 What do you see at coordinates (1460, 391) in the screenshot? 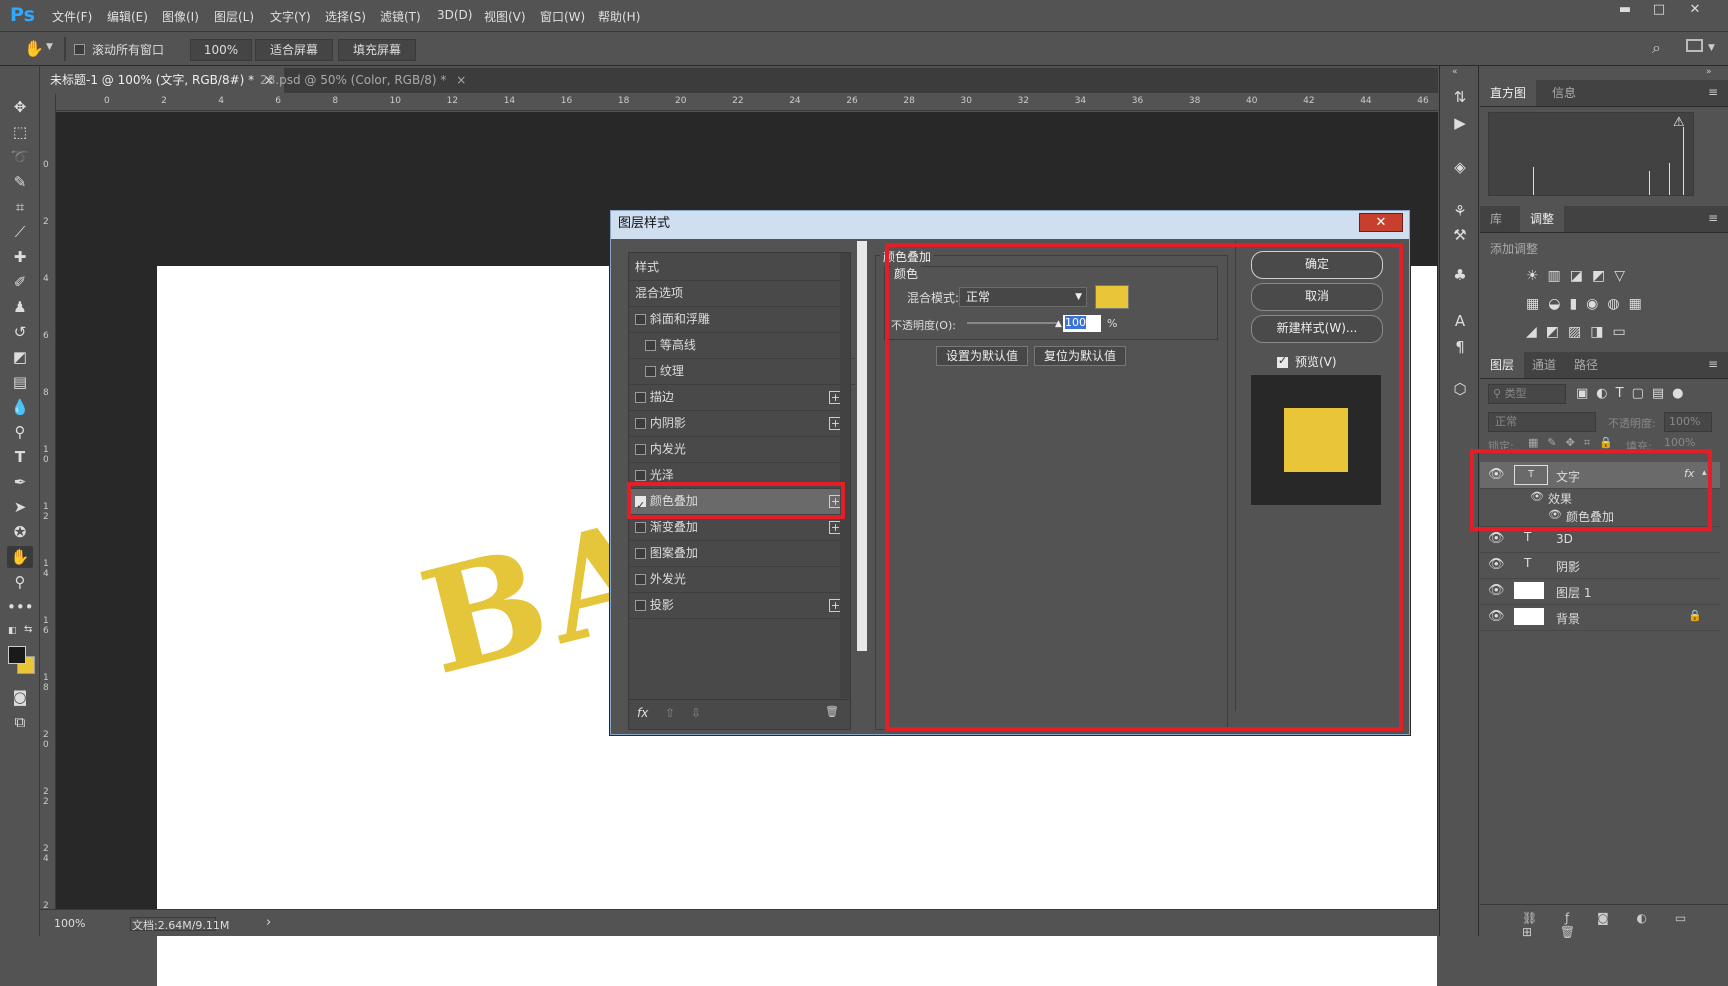
I see `3d-panel-icon: ⬡` at bounding box center [1460, 391].